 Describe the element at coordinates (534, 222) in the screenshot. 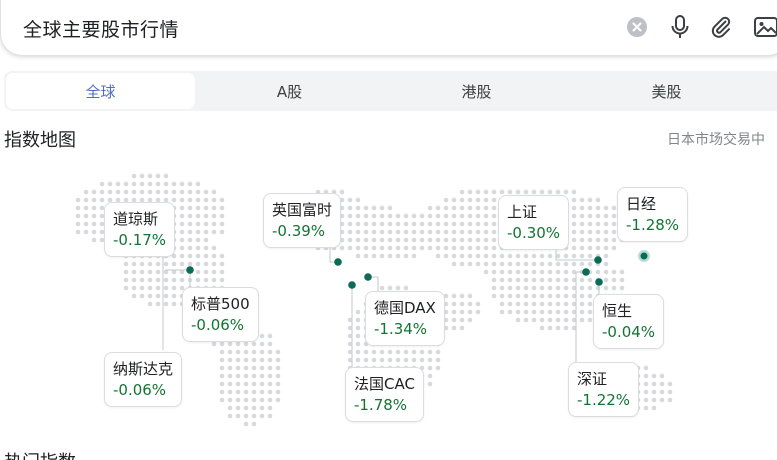

I see `index-card-shanghai: 上证 -0.30%` at that location.